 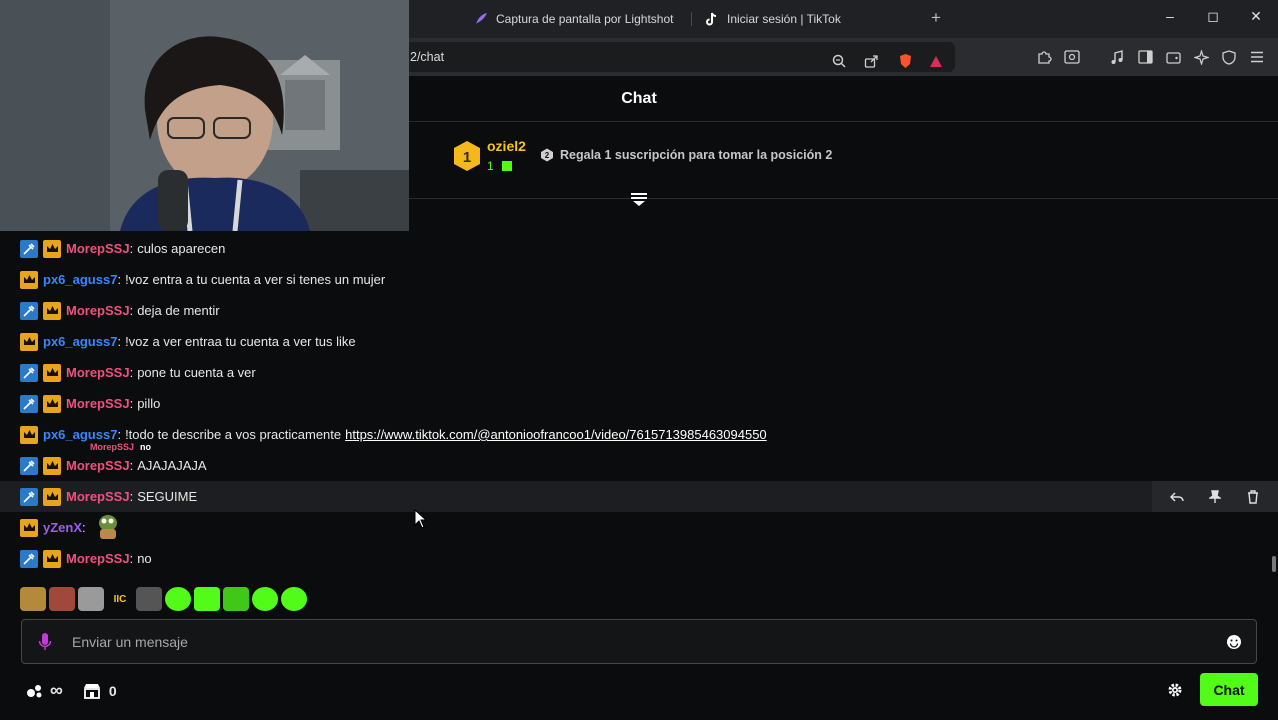 I want to click on leo-ai-icon, so click(x=1201, y=57).